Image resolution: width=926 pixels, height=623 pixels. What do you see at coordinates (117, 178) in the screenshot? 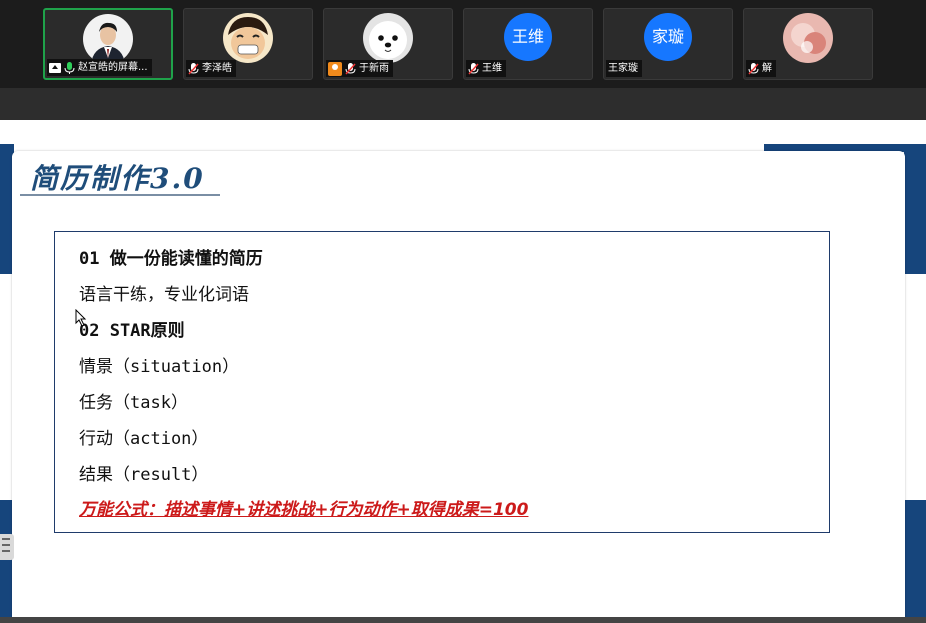
I see `slide-title: 简历制作3.0` at bounding box center [117, 178].